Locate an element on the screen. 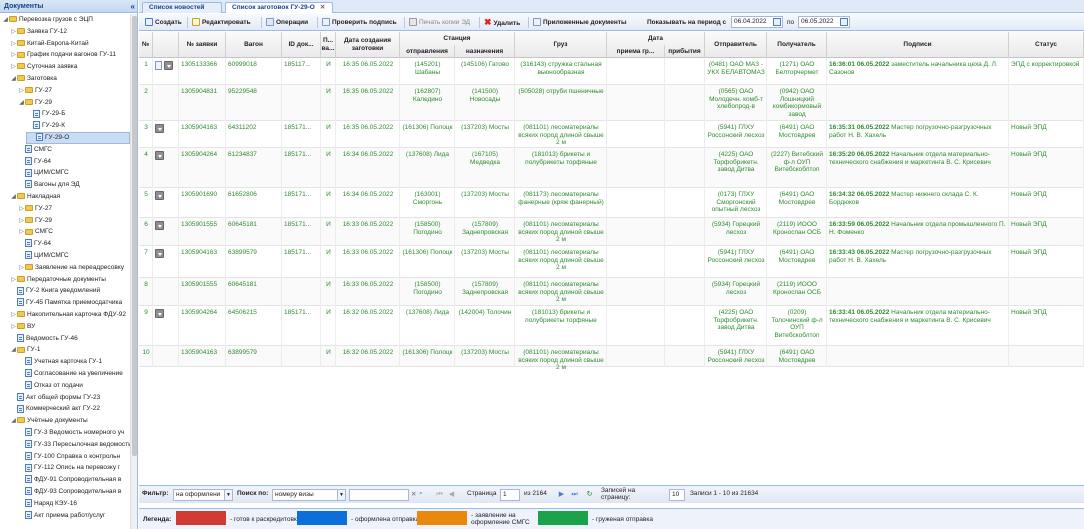 The image size is (1084, 529). tree-node: Акт приема работ/услуг is located at coordinates (74, 516).